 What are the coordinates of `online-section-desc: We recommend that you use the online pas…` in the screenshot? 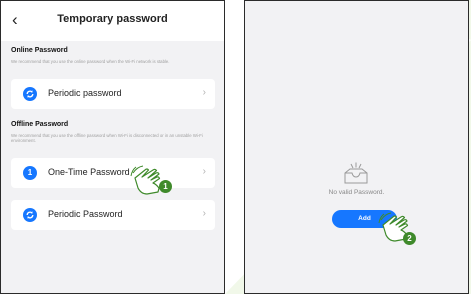 It's located at (90, 61).